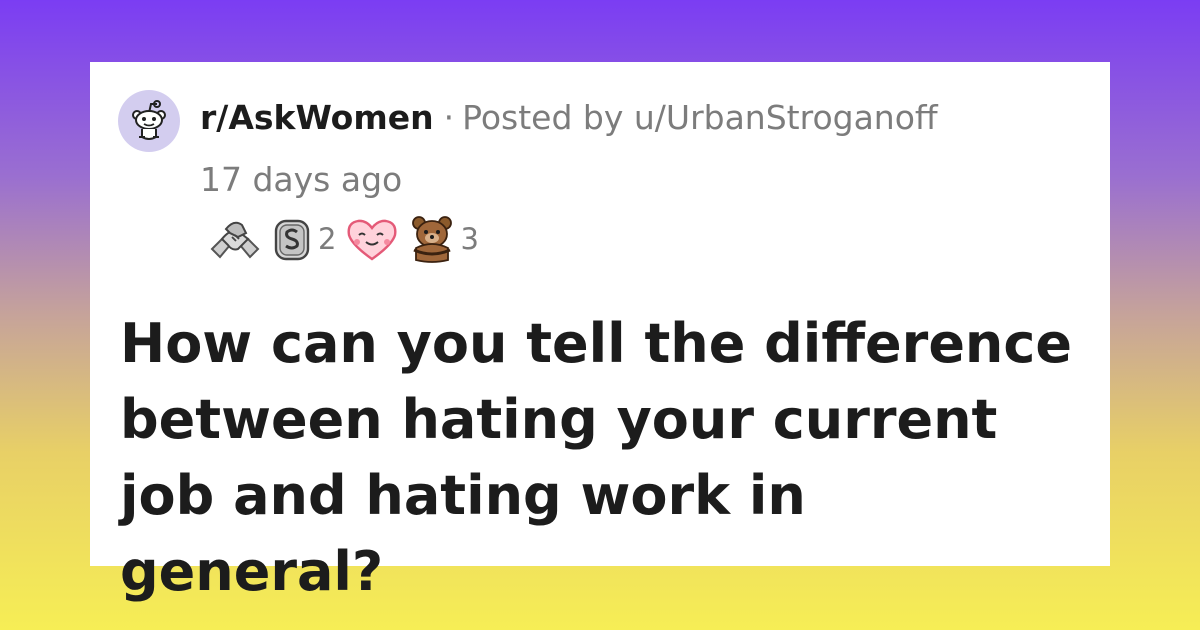  I want to click on reddit-snoo-icon, so click(149, 120).